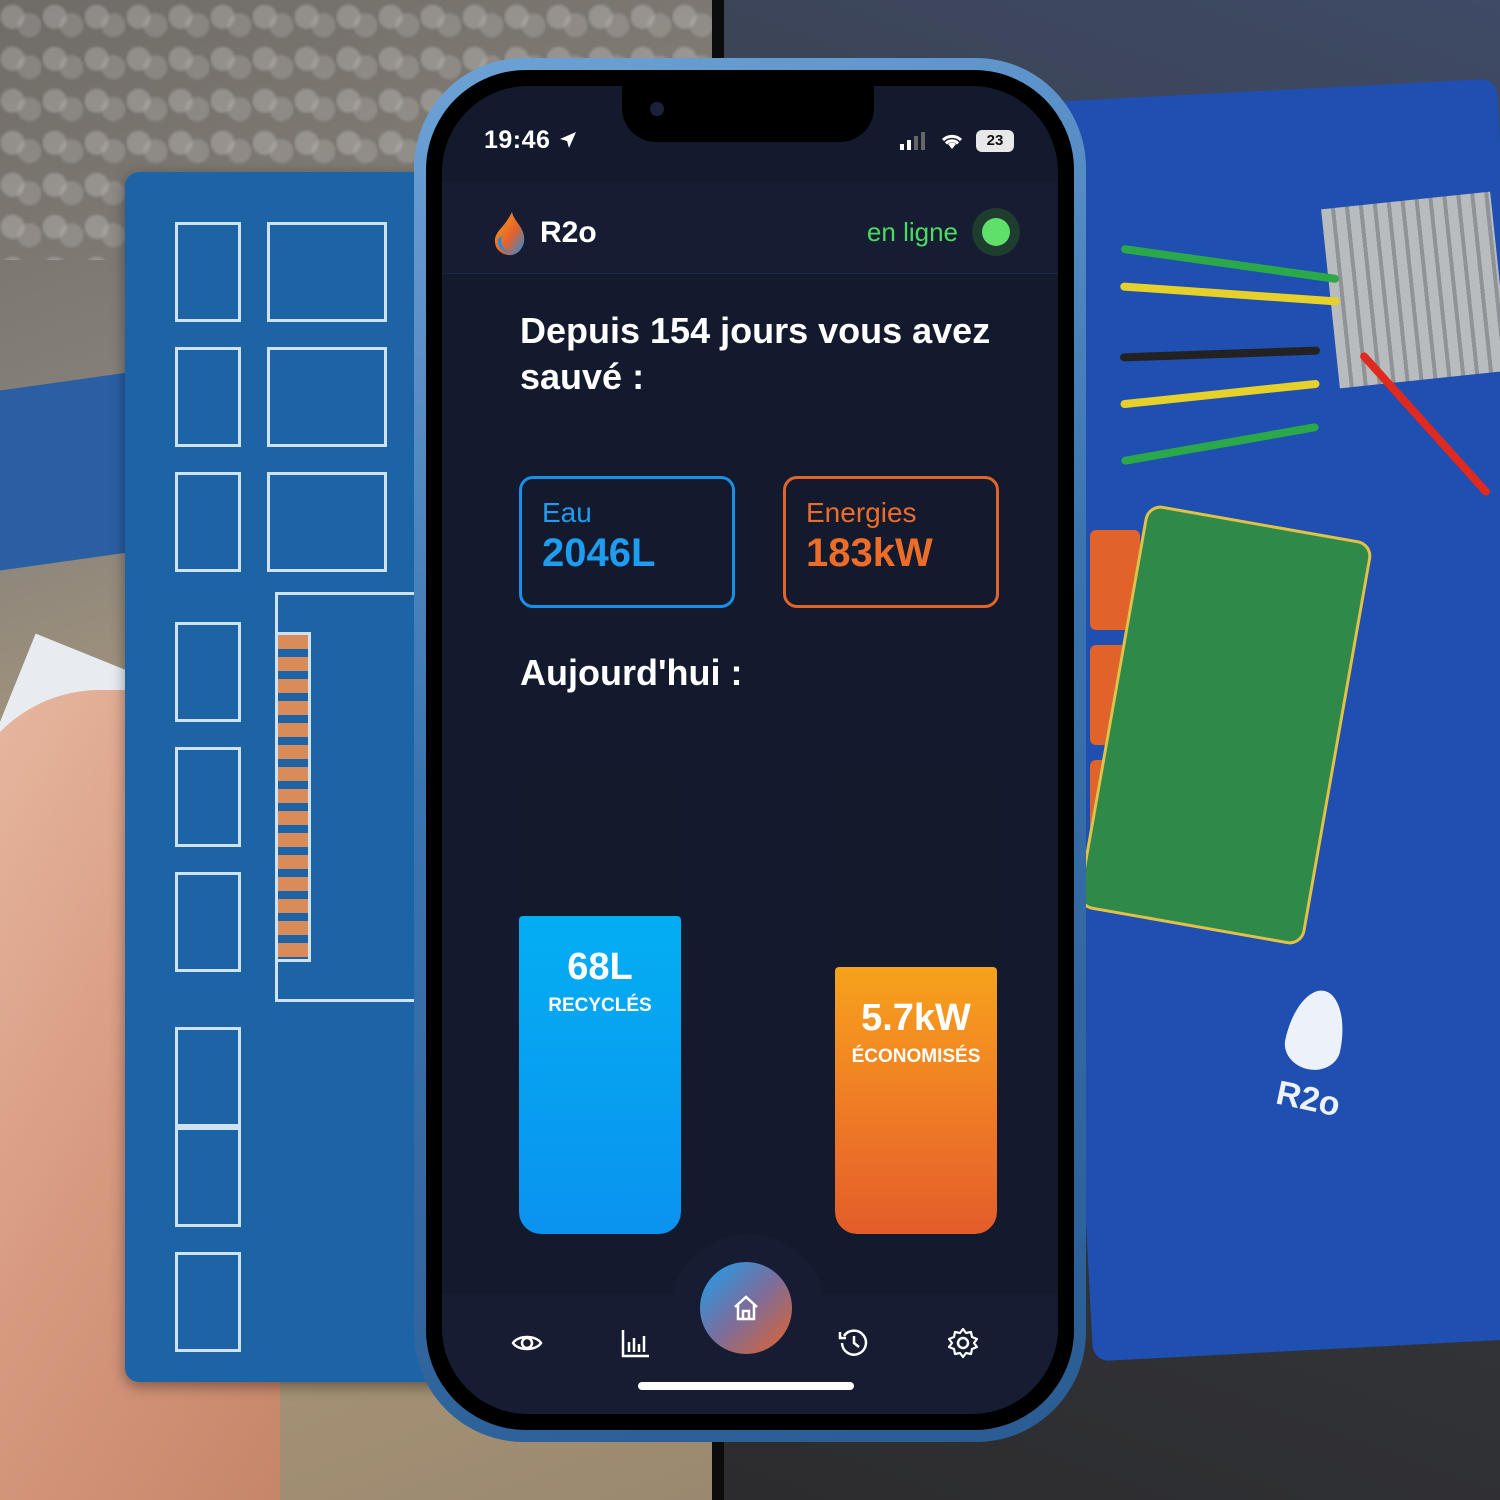  I want to click on flame-logo-icon, so click(509, 234).